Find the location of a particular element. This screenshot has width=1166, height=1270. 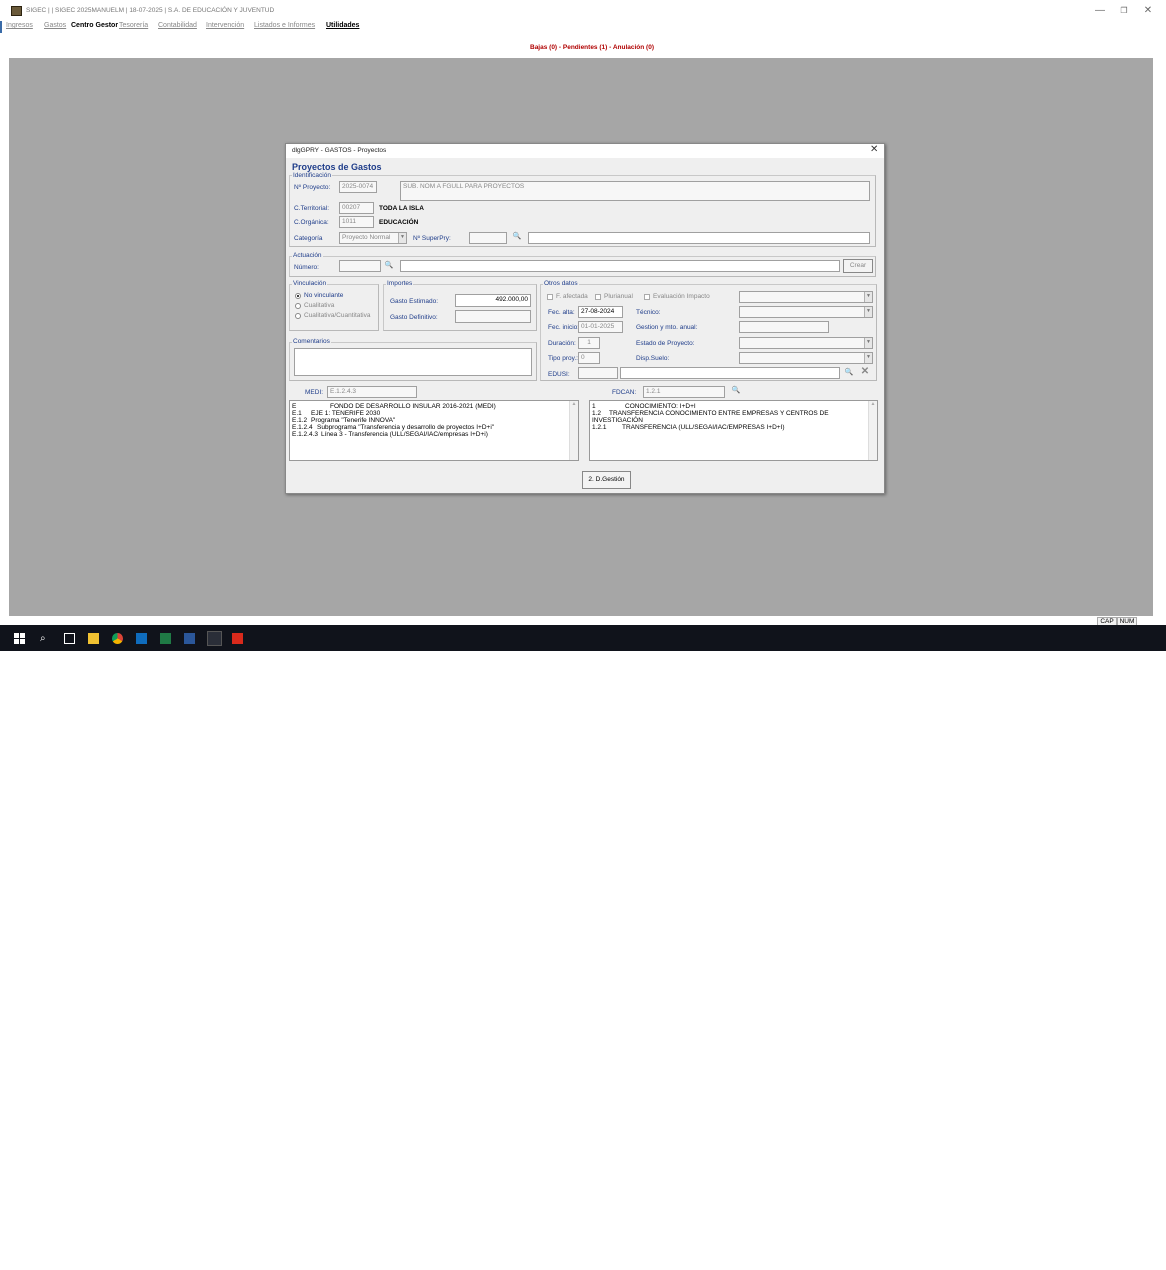

word-icon is located at coordinates (189, 638).